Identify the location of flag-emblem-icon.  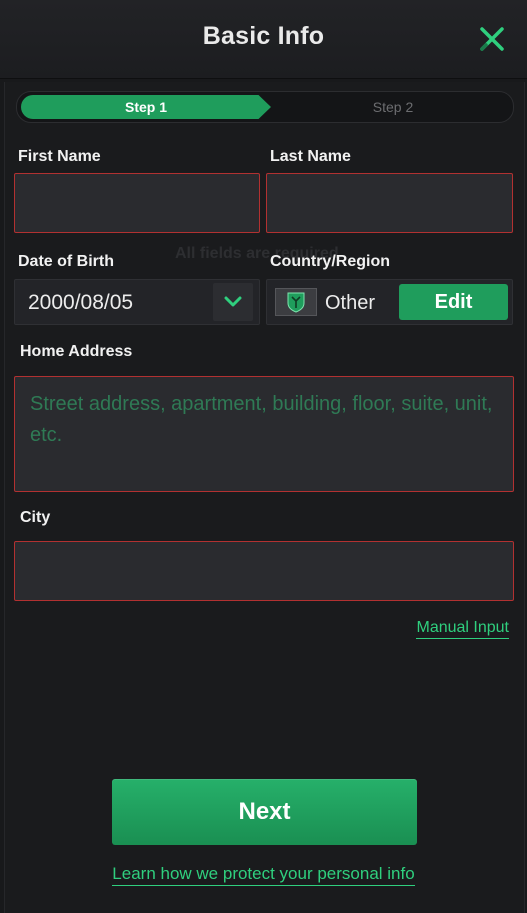
(296, 302).